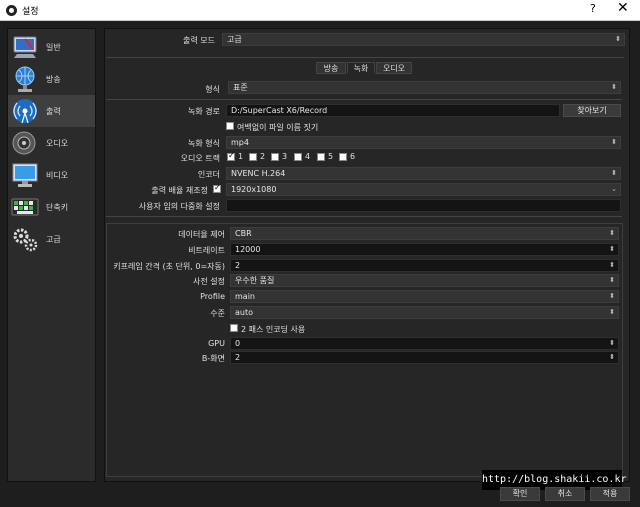  I want to click on sidebar-item-label: 일반, so click(53, 47).